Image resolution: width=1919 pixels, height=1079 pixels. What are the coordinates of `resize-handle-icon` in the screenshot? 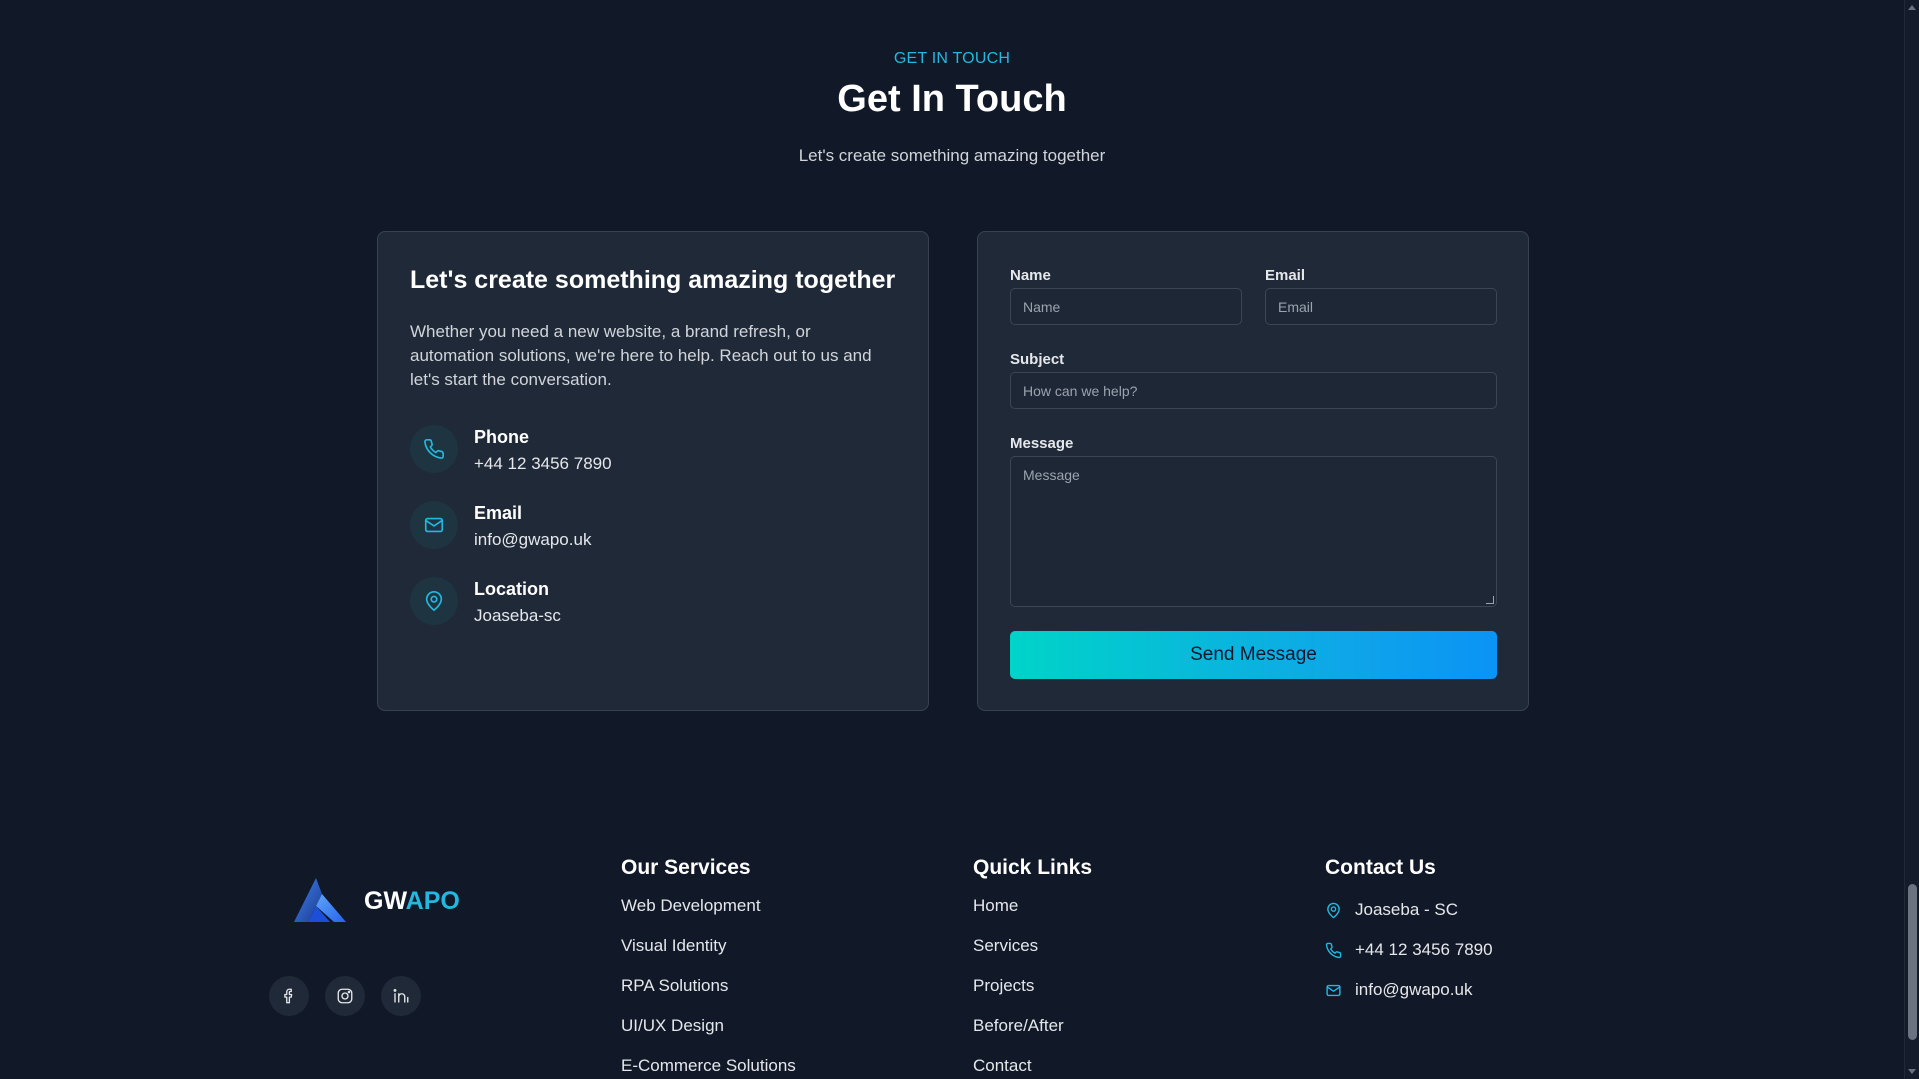 It's located at (1490, 600).